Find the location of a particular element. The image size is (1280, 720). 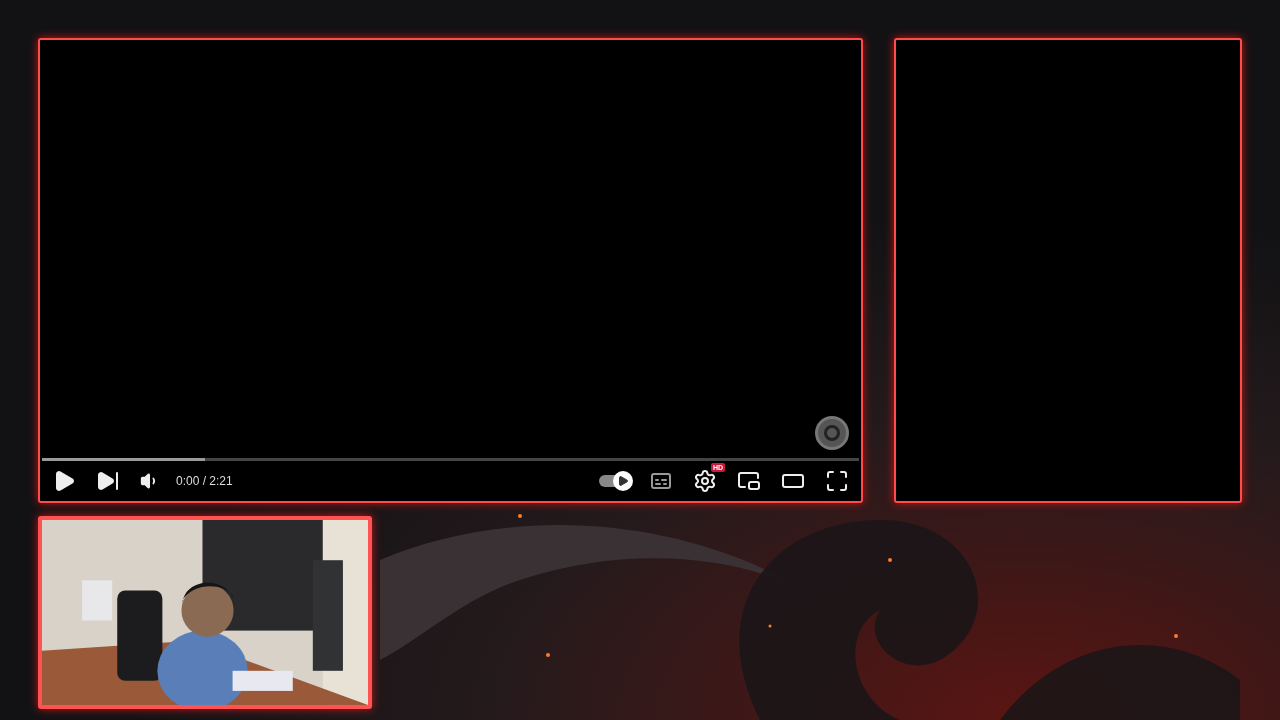

progress-bar is located at coordinates (450, 459).